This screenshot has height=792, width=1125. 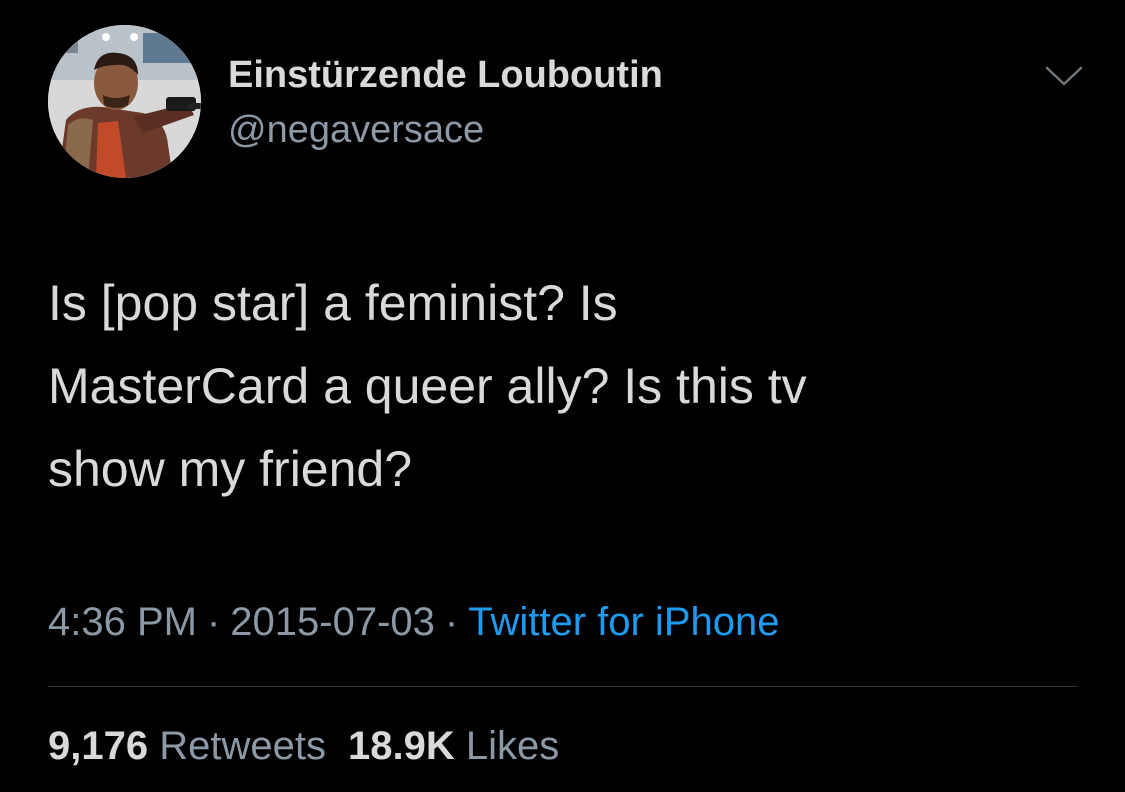 I want to click on profile-photo-icon, so click(x=124, y=101).